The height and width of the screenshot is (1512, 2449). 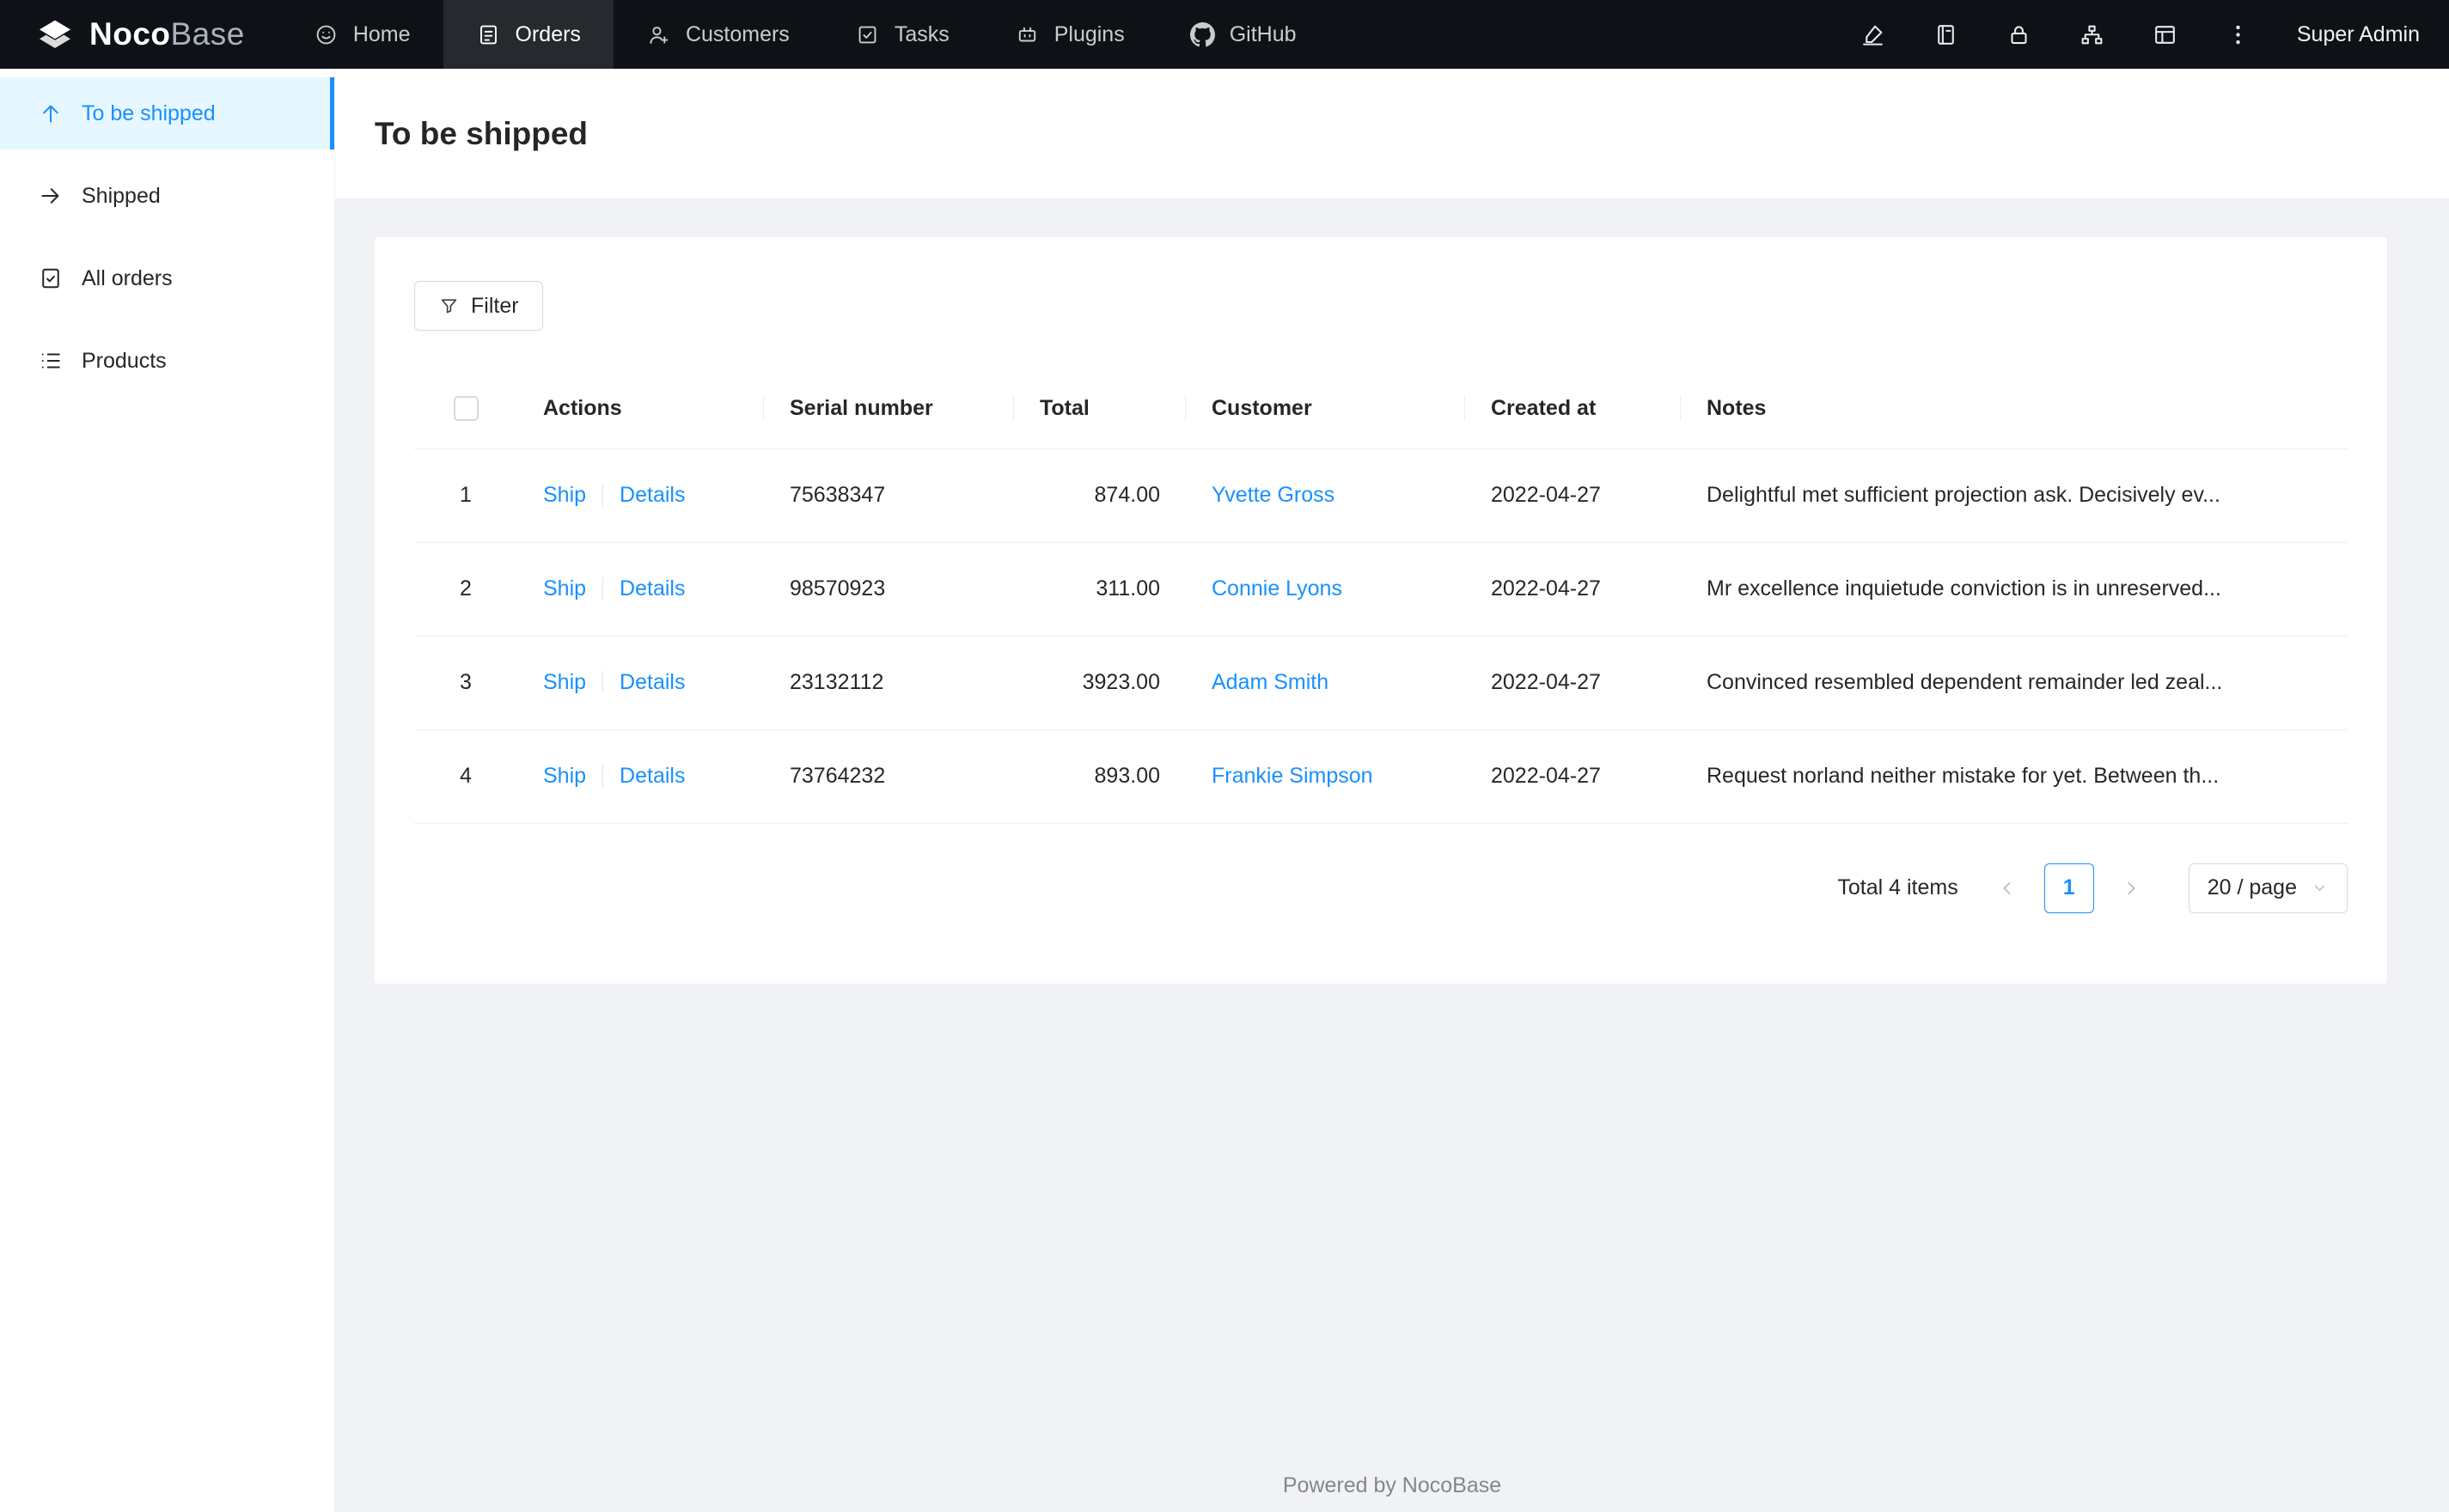 I want to click on chevron-down-icon, so click(x=2319, y=888).